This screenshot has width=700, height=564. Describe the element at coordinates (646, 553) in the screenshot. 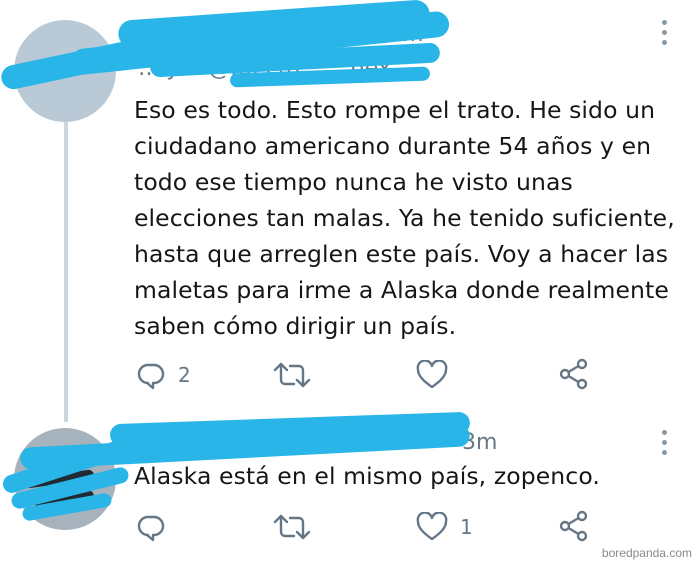

I see `watermark: boredpanda.com` at that location.